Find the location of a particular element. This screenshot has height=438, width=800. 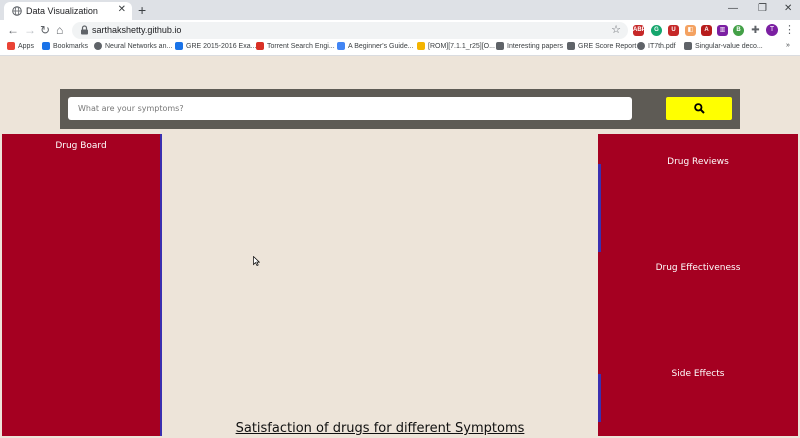

wiki-icon is located at coordinates (688, 46).